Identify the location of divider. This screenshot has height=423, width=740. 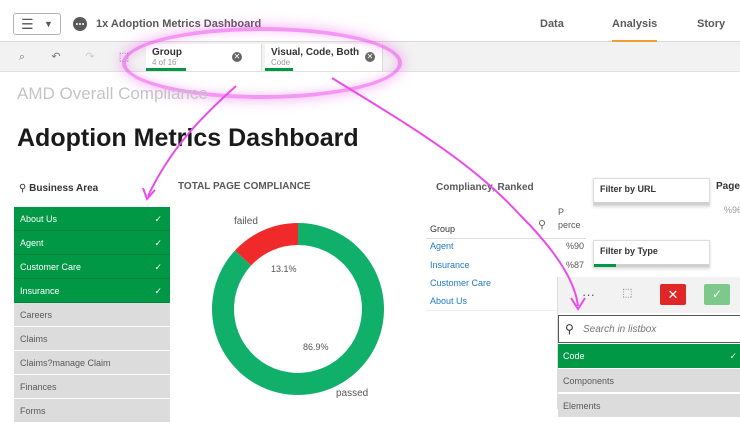
(506, 238).